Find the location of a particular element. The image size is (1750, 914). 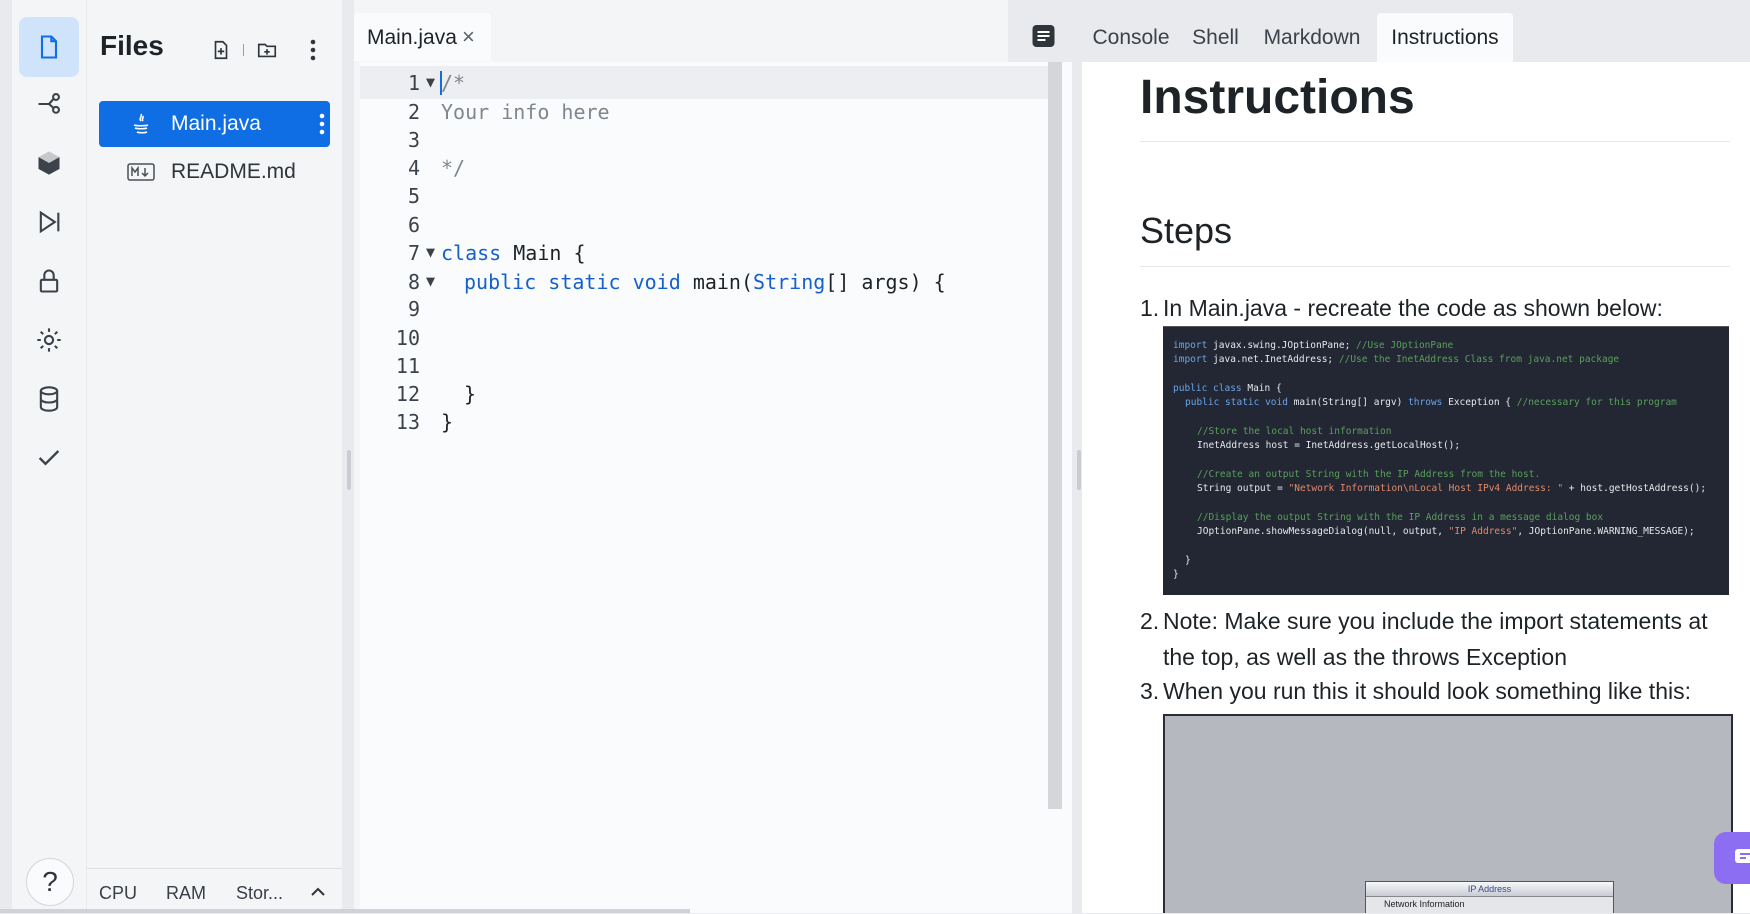

line-number: 4 is located at coordinates (413, 168).